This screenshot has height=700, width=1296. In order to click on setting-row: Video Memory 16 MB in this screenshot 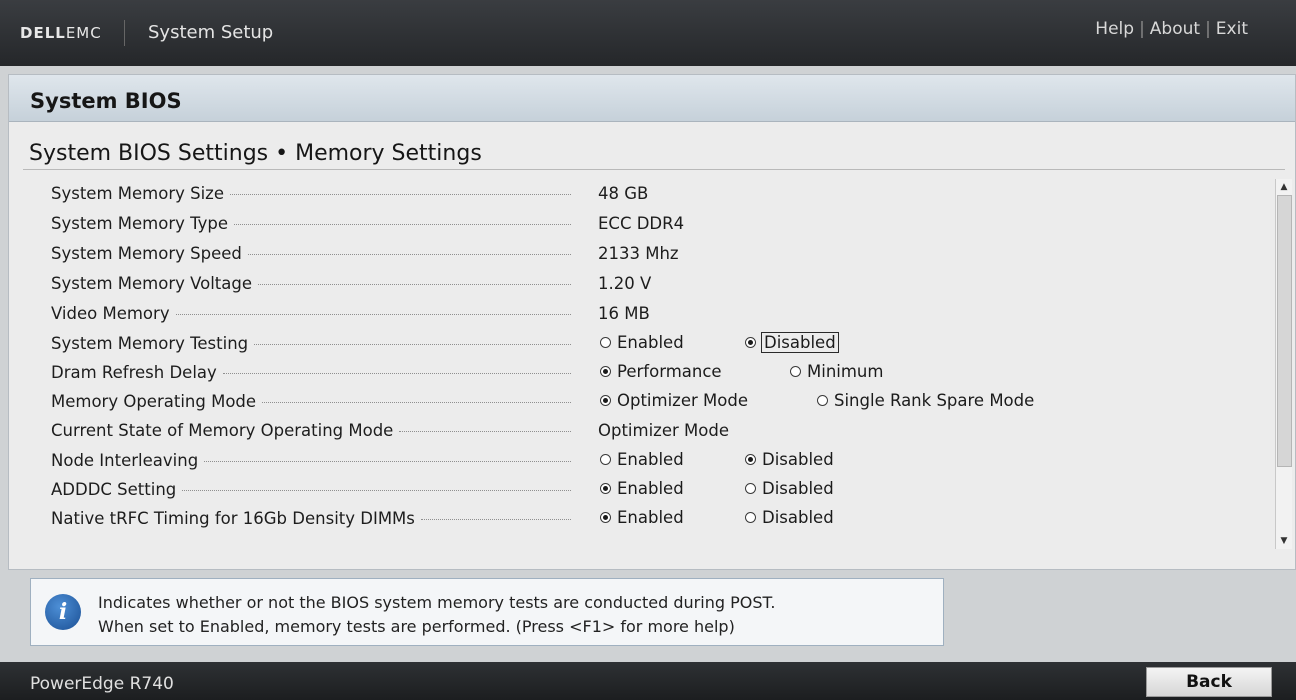, I will do `click(642, 313)`.